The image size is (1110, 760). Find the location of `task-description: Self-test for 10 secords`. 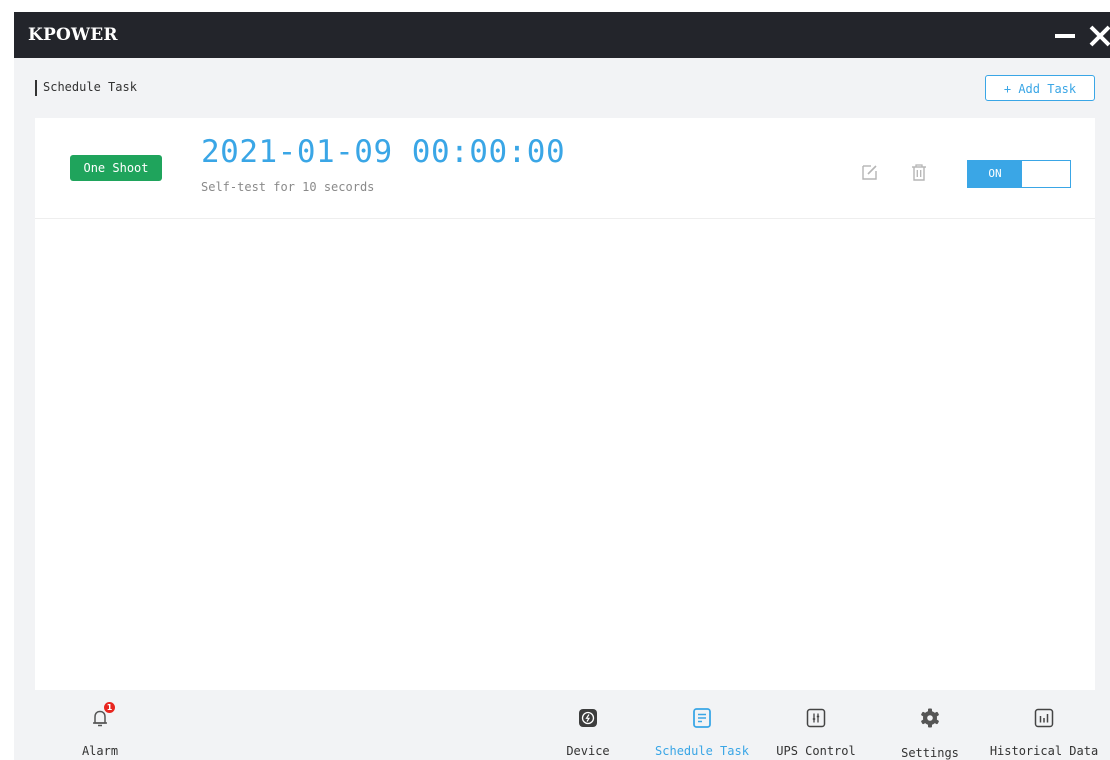

task-description: Self-test for 10 secords is located at coordinates (288, 187).